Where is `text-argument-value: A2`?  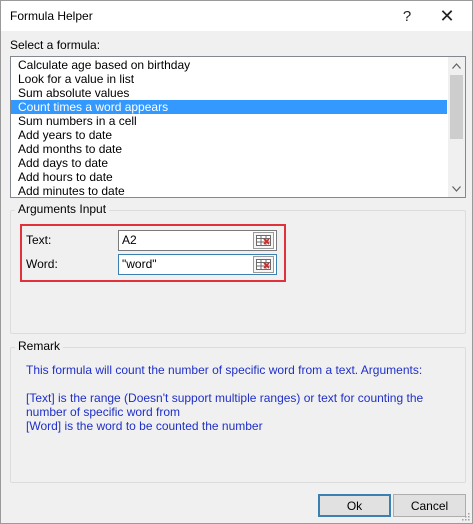
text-argument-value: A2 is located at coordinates (129, 240).